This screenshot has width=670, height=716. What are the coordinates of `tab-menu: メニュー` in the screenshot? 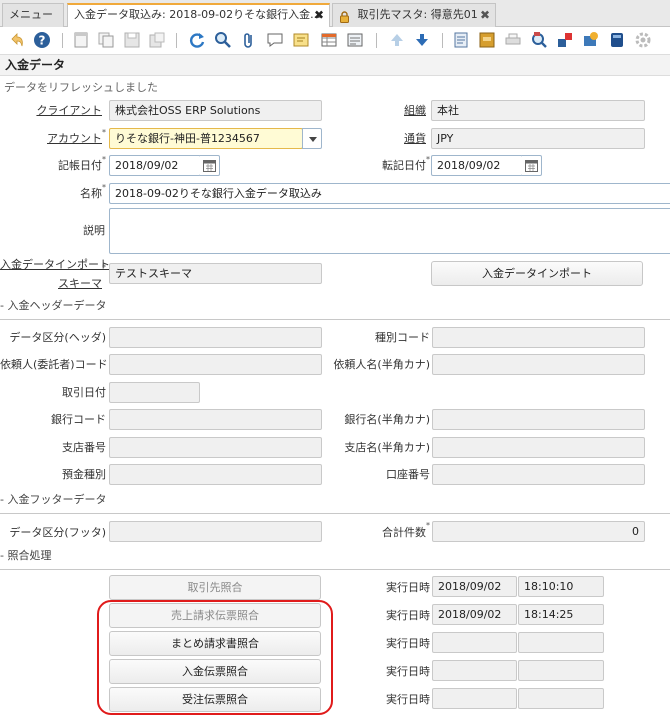 It's located at (33, 15).